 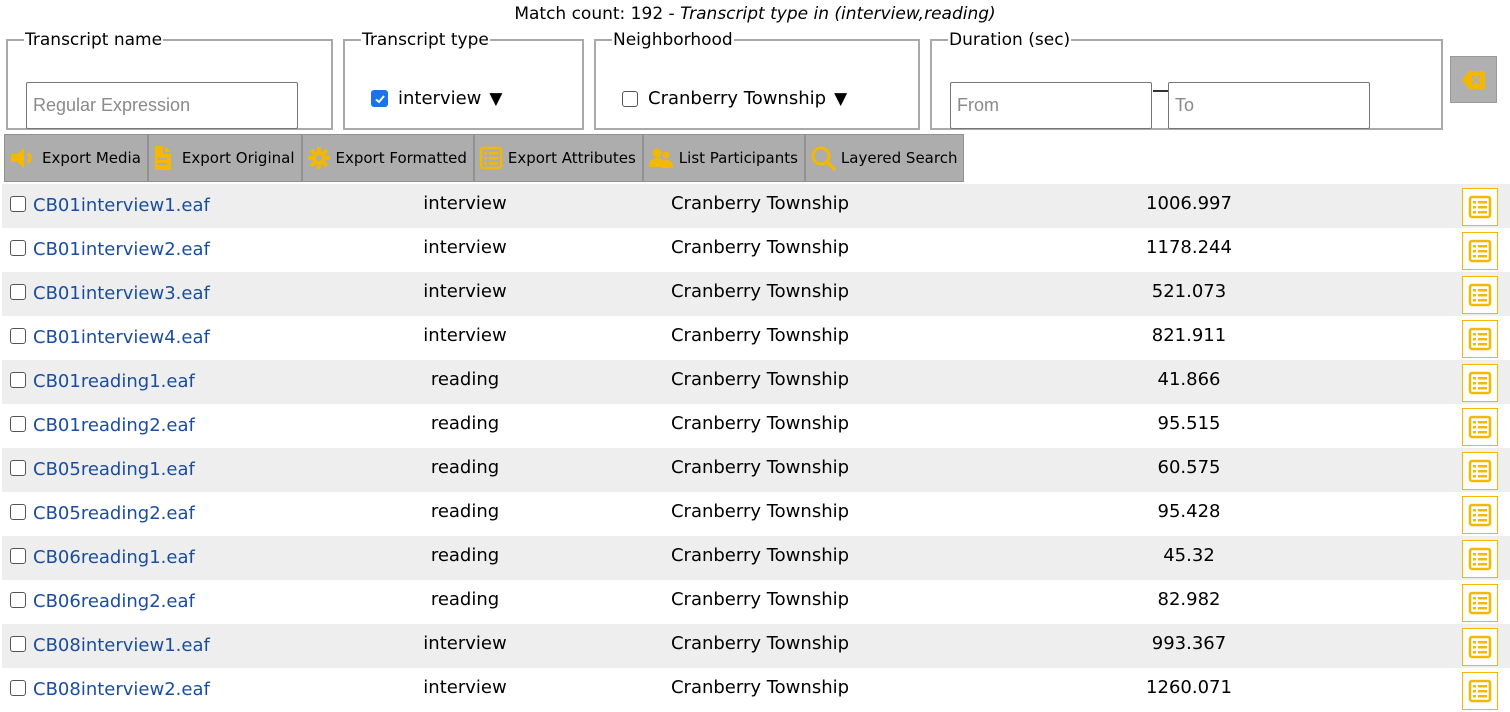 What do you see at coordinates (1186, 80) in the screenshot?
I see `duration-filter: Duration (sec)` at bounding box center [1186, 80].